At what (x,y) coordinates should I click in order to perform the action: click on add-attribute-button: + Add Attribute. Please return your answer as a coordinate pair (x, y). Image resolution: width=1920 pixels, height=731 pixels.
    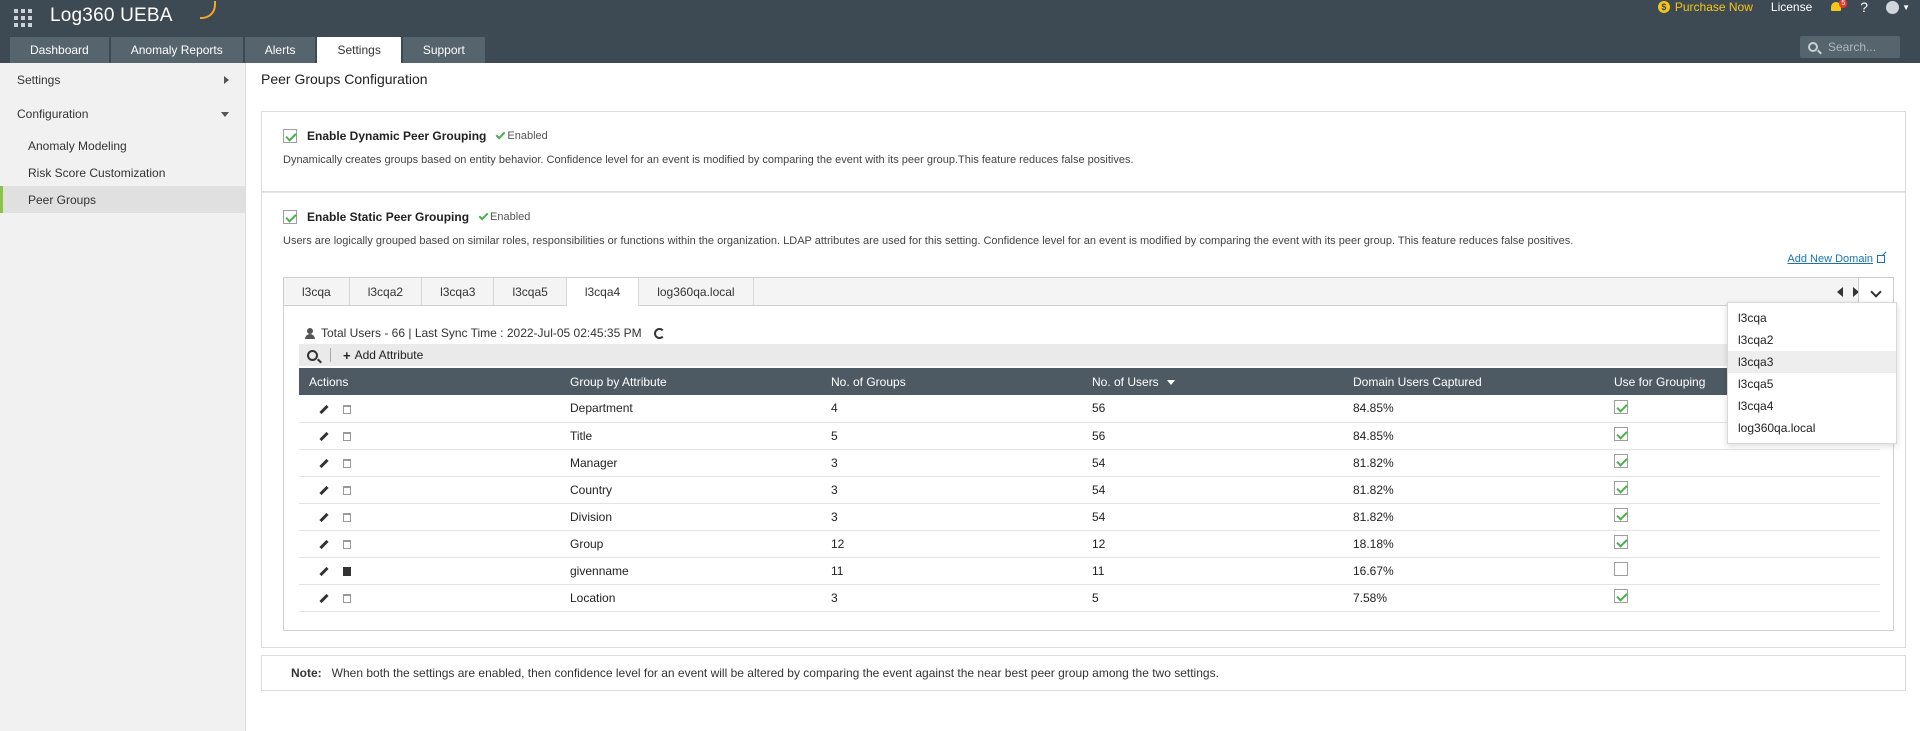
    Looking at the image, I should click on (383, 355).